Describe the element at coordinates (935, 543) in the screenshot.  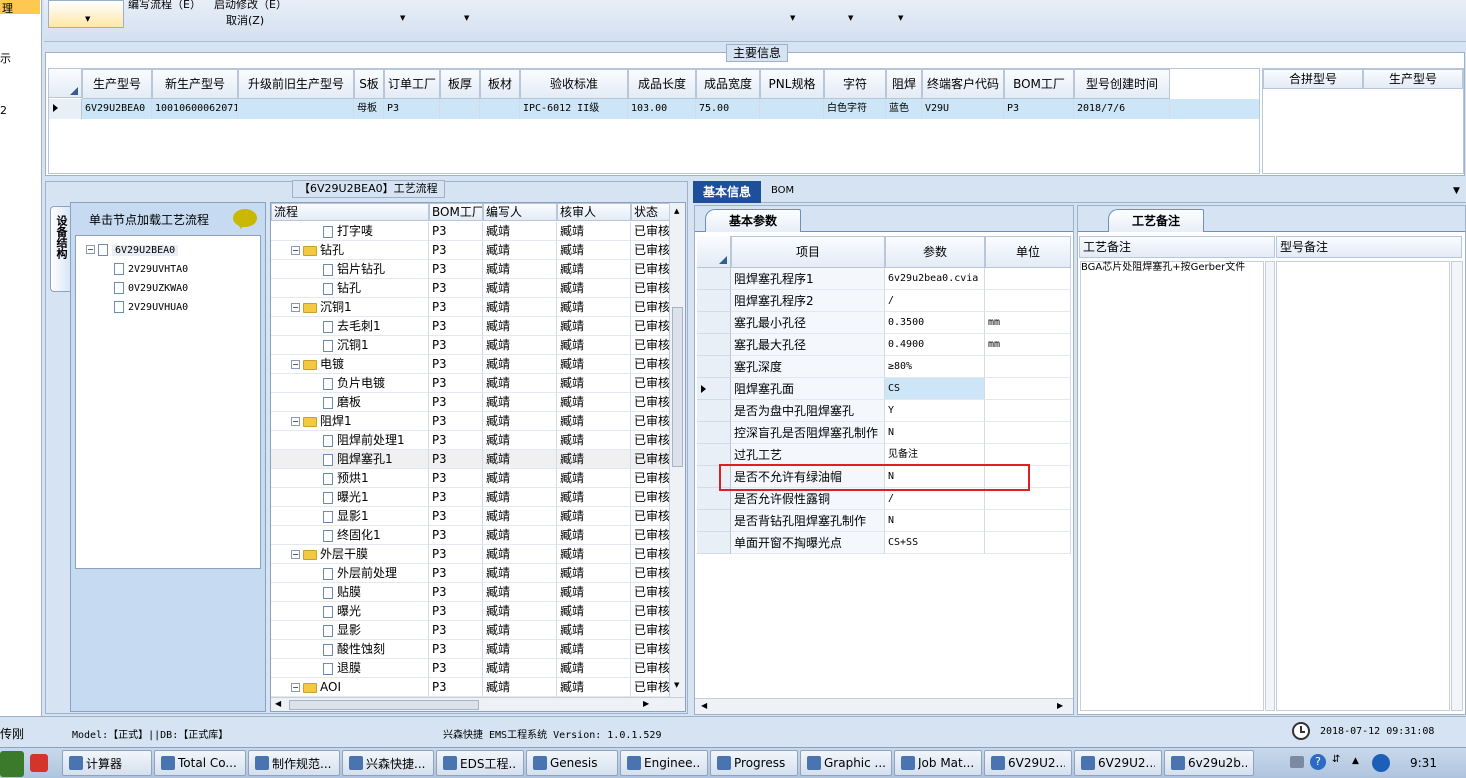
I see `param-value-cell: CS+SS` at that location.